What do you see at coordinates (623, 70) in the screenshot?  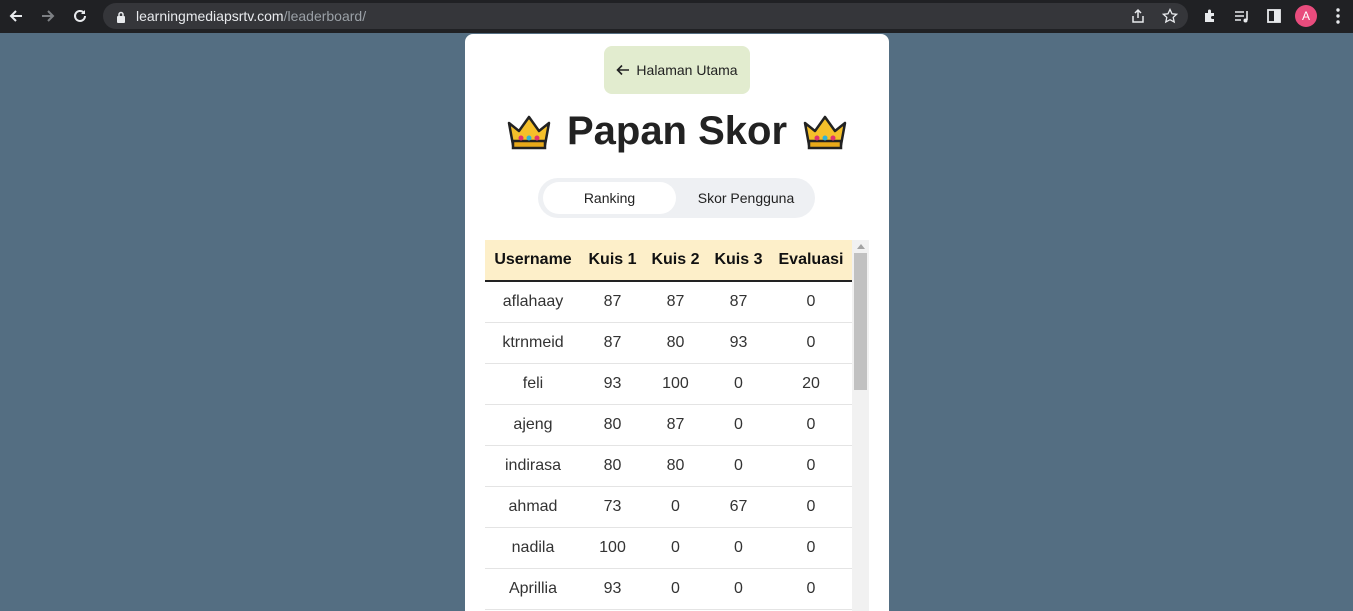 I see `arrow-left-icon` at bounding box center [623, 70].